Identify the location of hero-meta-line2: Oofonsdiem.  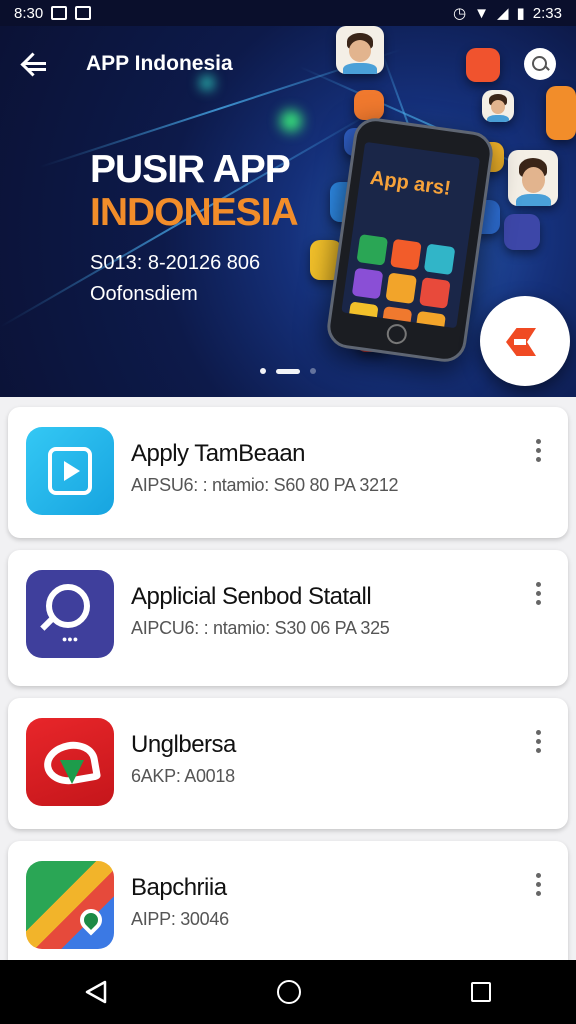
(144, 294).